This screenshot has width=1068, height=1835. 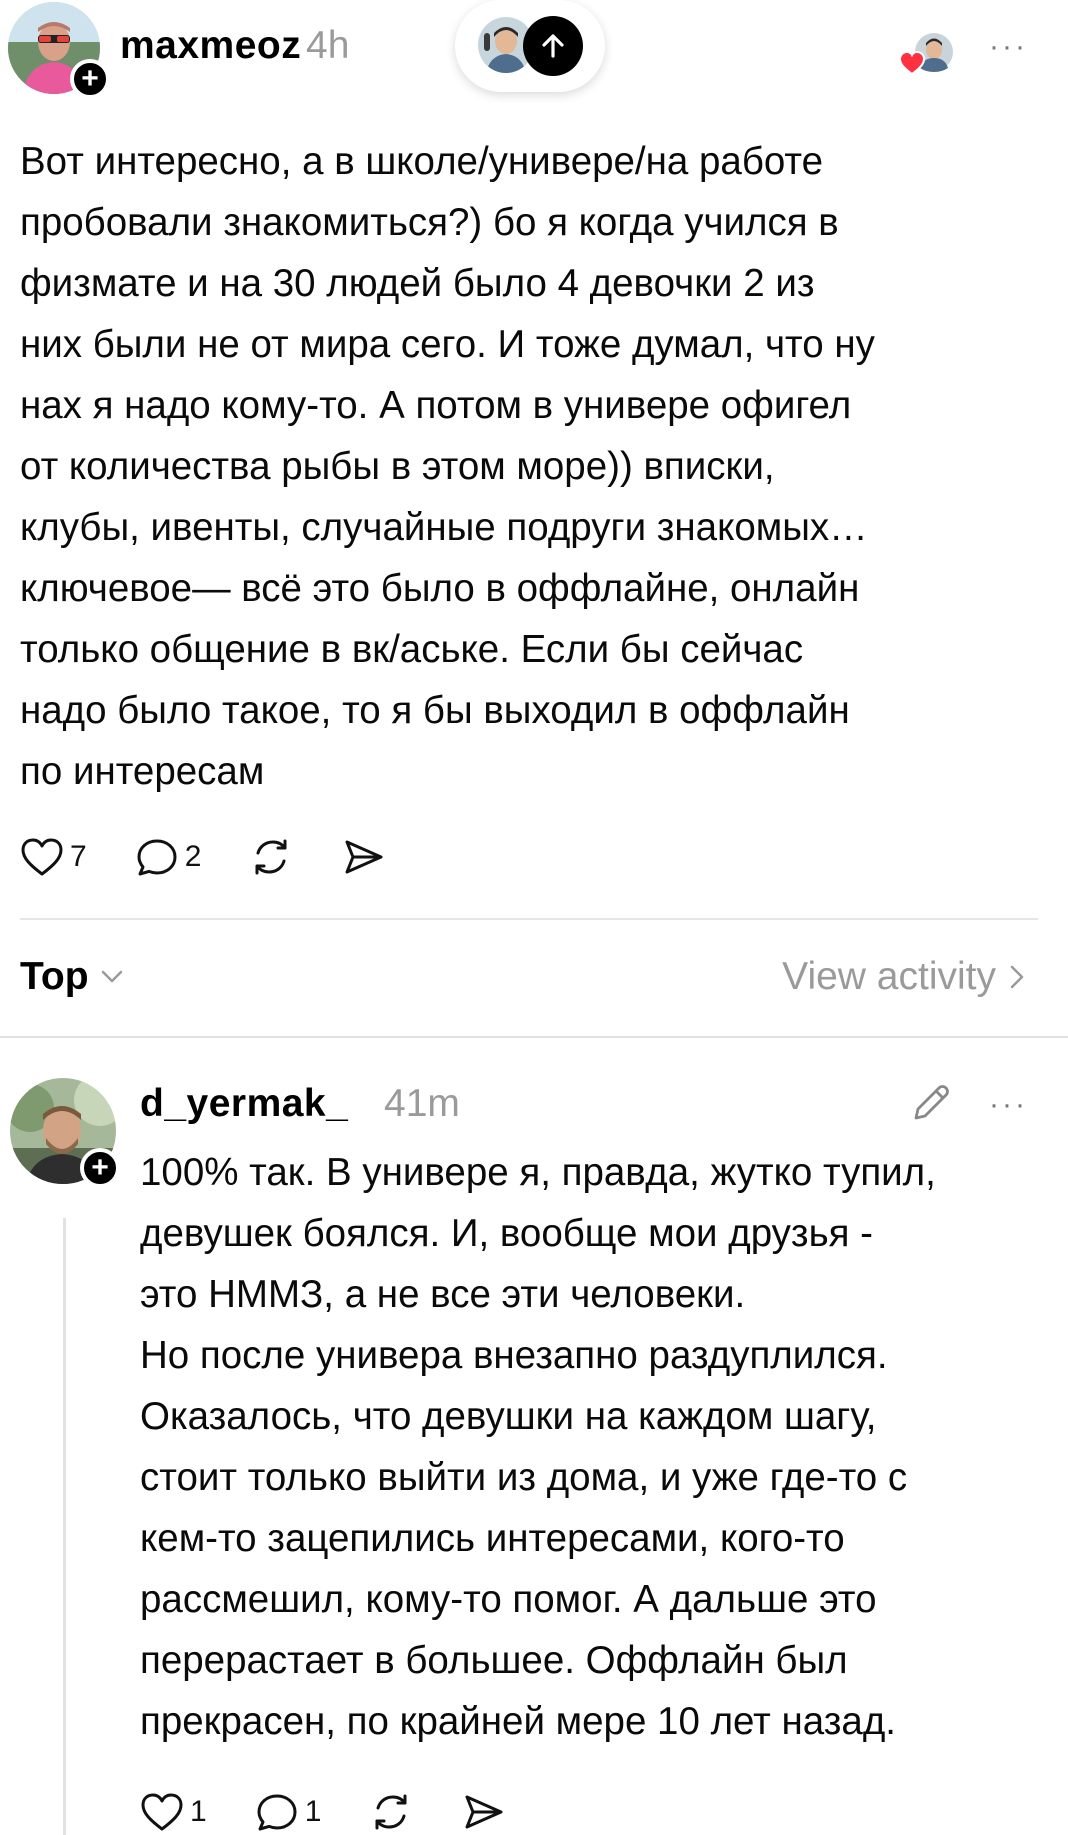 I want to click on reply-follow-badge: +, so click(x=100, y=1168).